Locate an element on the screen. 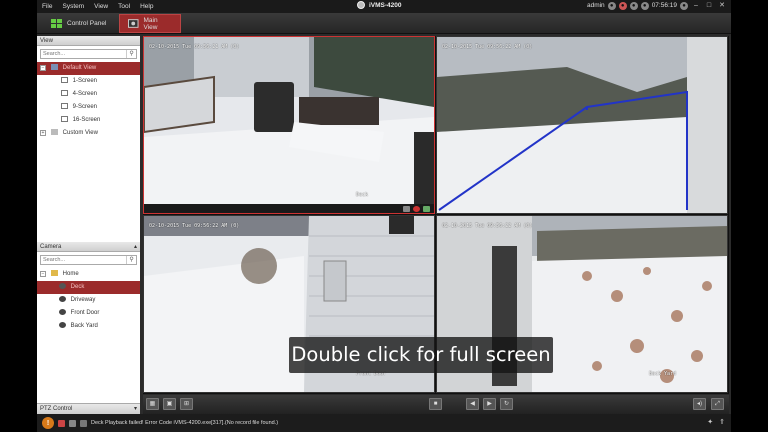  tab-control-panel-label: Control Panel is located at coordinates (87, 23).